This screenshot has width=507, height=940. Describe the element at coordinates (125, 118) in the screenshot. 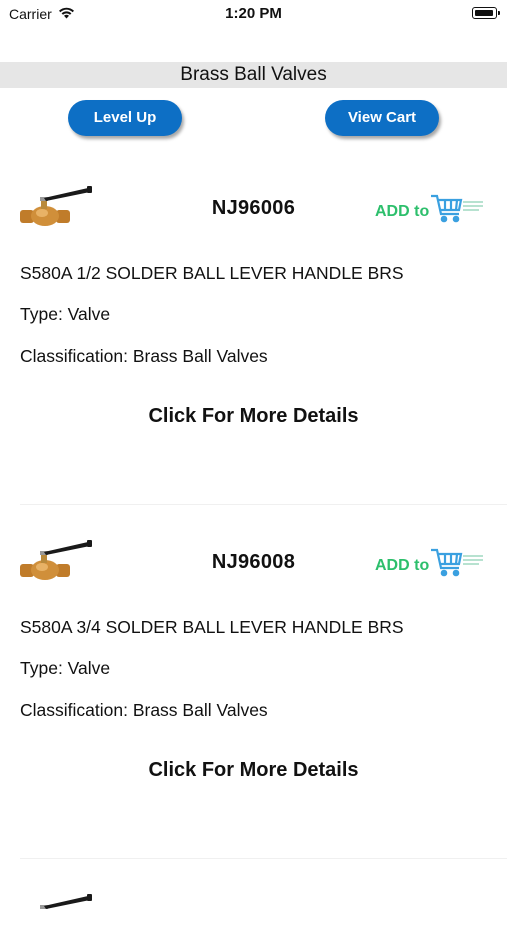

I see `level-up-button: Level Up` at that location.